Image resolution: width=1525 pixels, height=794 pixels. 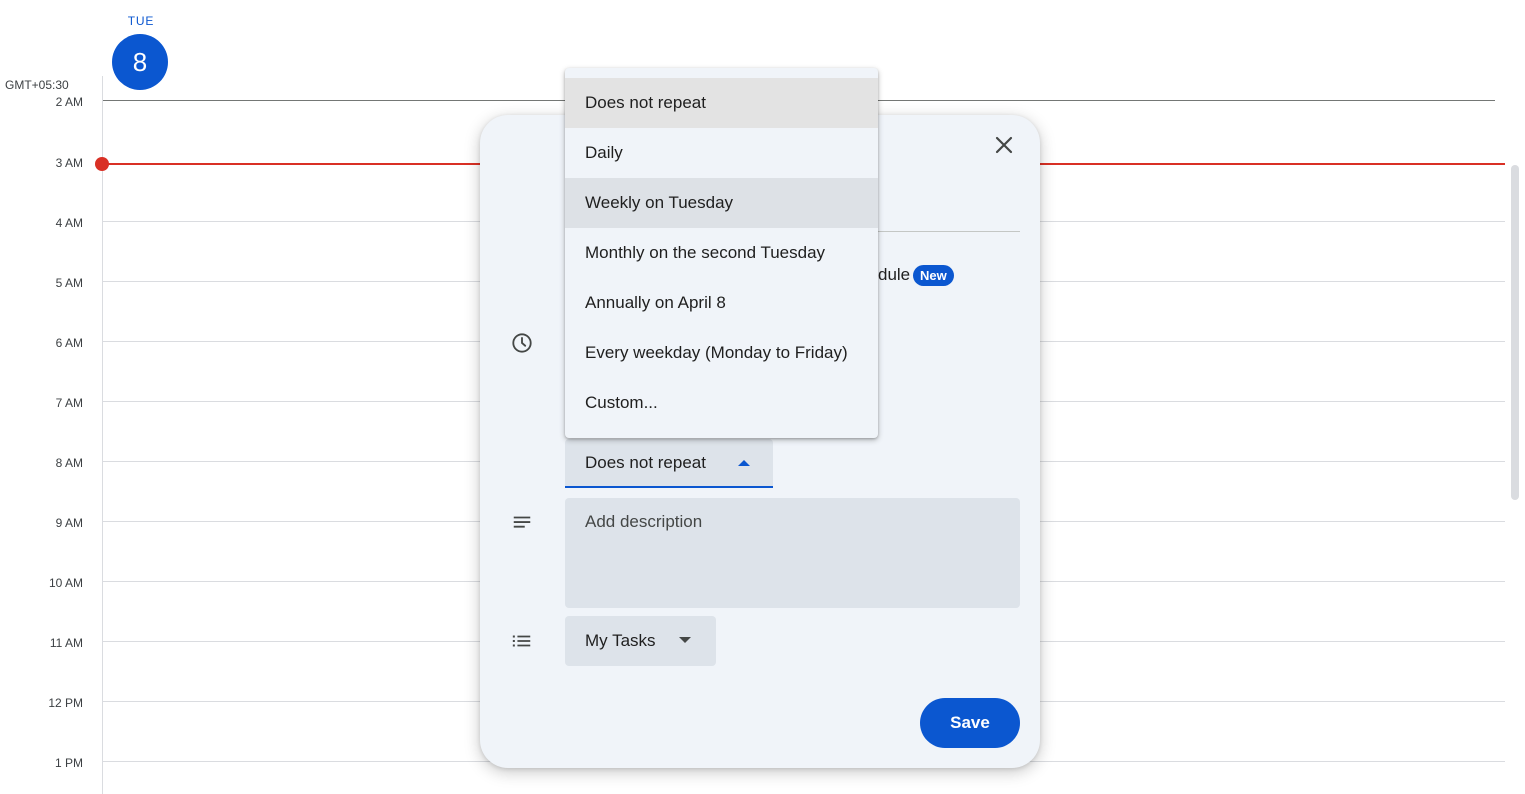 What do you see at coordinates (41, 163) in the screenshot?
I see `hour-label: 3 AM` at bounding box center [41, 163].